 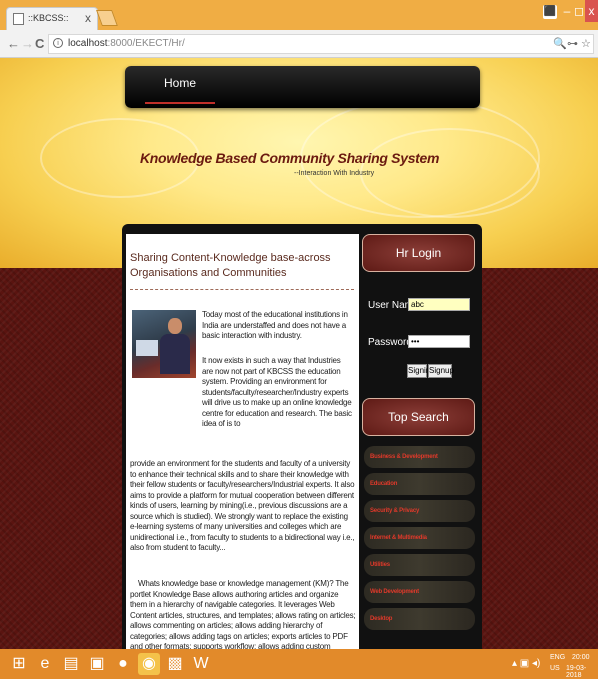 What do you see at coordinates (88, 18) in the screenshot?
I see `close-tab-icon: x` at bounding box center [88, 18].